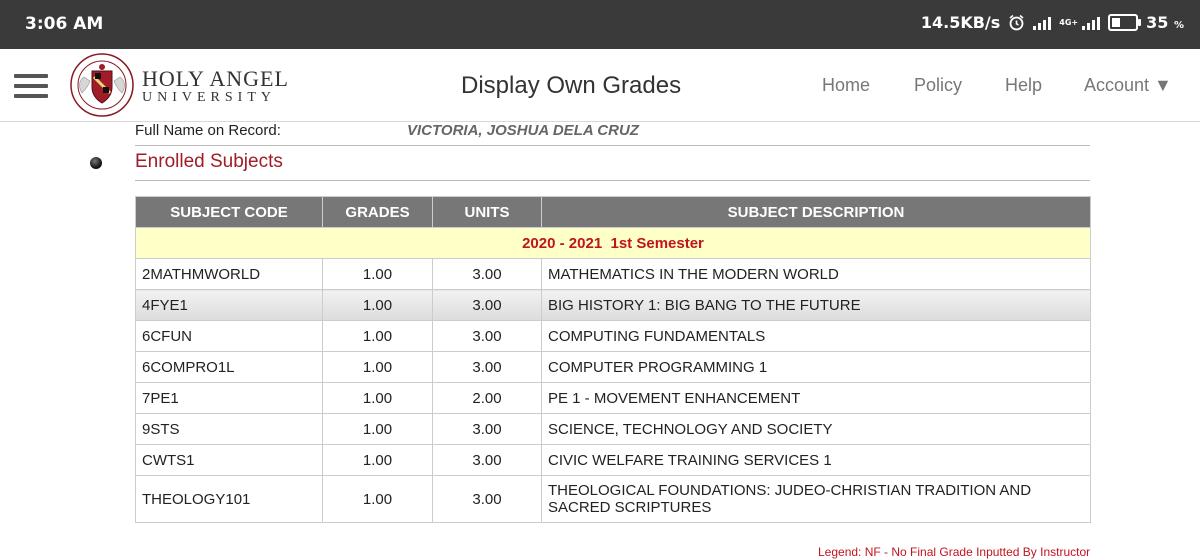  What do you see at coordinates (96, 163) in the screenshot?
I see `section-bullet-icon` at bounding box center [96, 163].